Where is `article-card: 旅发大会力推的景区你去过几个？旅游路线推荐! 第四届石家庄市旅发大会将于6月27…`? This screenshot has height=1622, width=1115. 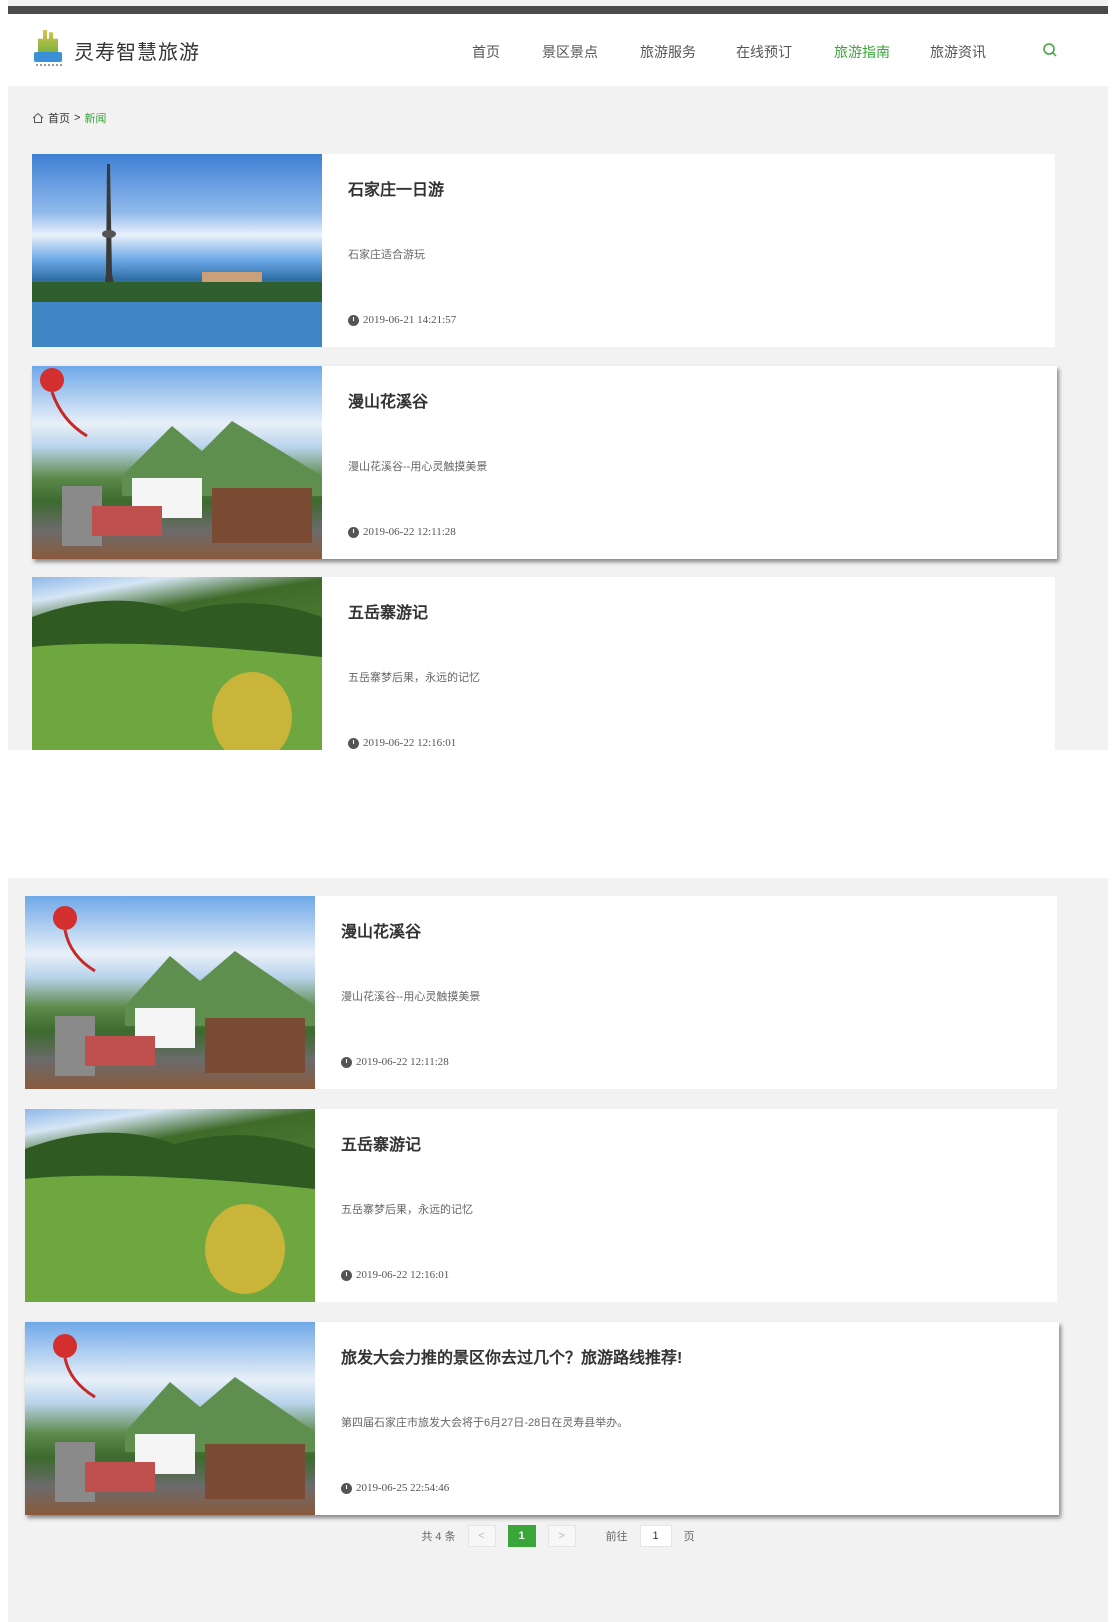 article-card: 旅发大会力推的景区你去过几个？旅游路线推荐! 第四届石家庄市旅发大会将于6月27… is located at coordinates (542, 1418).